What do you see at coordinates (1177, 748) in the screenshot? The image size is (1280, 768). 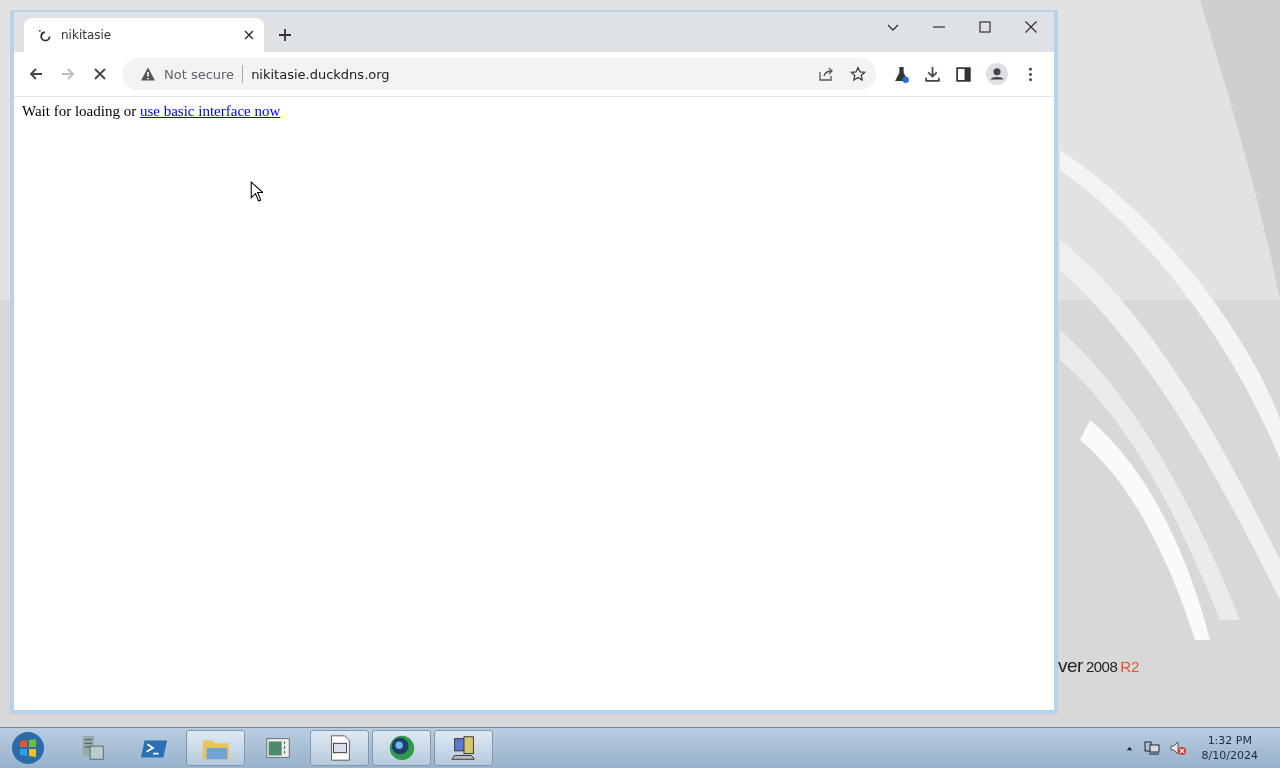 I see `speaker-muted-icon` at bounding box center [1177, 748].